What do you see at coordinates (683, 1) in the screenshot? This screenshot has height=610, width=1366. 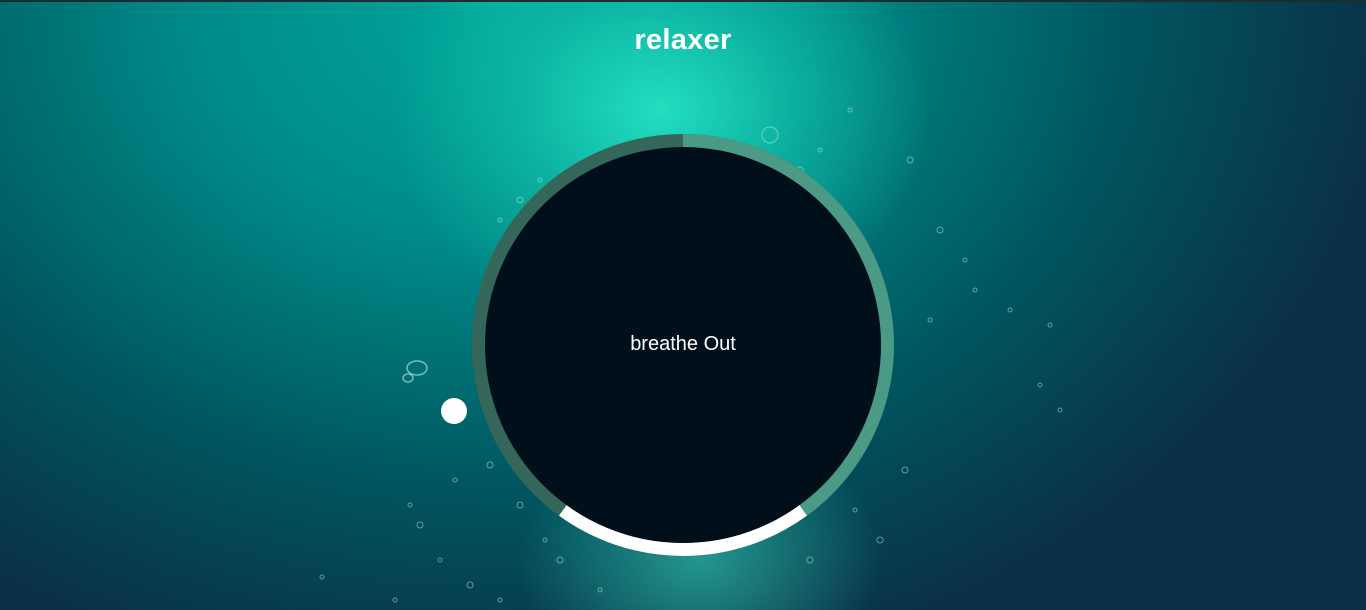 I see `top-border` at bounding box center [683, 1].